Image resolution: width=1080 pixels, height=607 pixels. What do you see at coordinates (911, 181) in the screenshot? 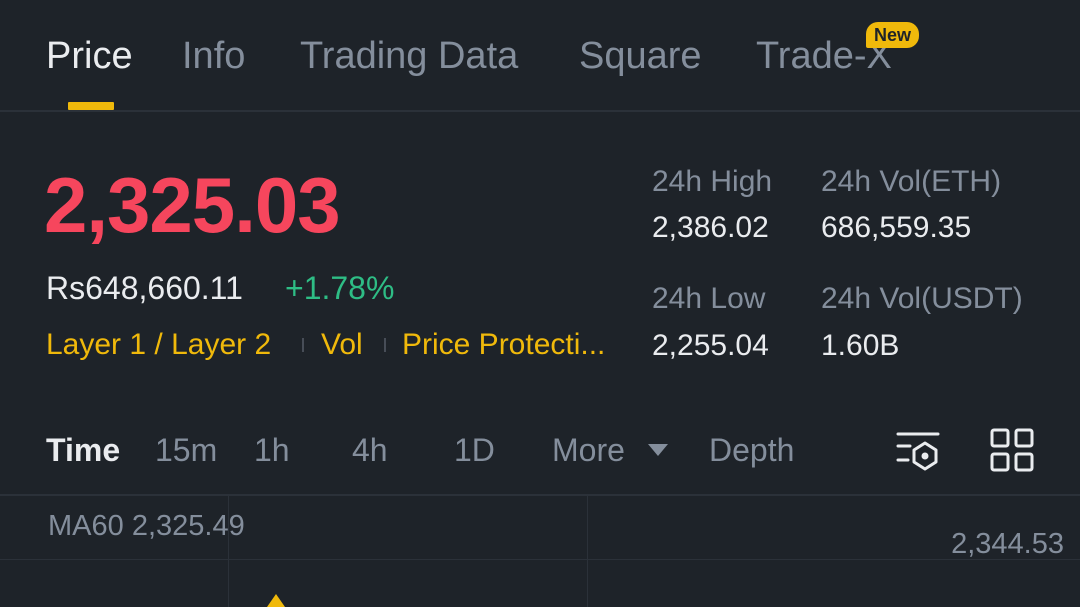
I see `vol-base-label: 24h Vol(ETH)` at bounding box center [911, 181].